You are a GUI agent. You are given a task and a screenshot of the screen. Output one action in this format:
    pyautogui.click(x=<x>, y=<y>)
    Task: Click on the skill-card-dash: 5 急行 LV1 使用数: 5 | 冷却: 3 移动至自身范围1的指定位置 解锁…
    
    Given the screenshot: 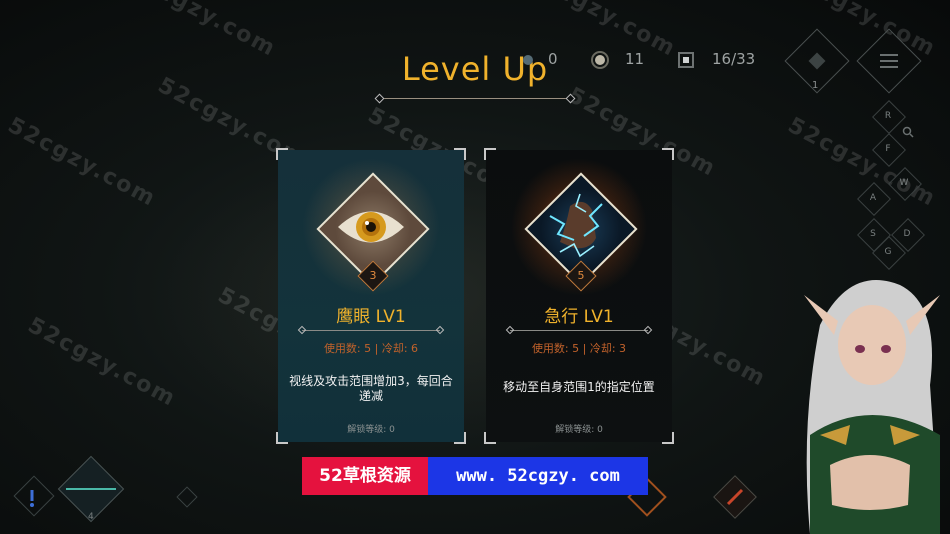 What is the action you would take?
    pyautogui.click(x=579, y=296)
    